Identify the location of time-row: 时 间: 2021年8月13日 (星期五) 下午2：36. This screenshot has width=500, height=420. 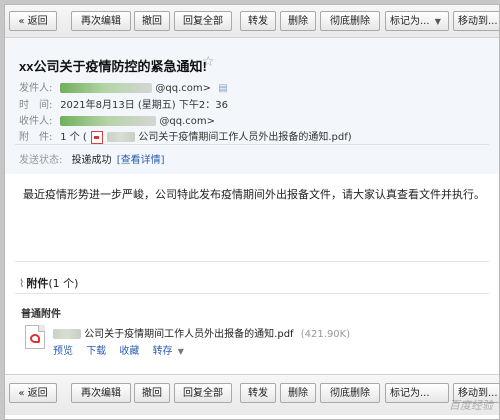
(123, 103).